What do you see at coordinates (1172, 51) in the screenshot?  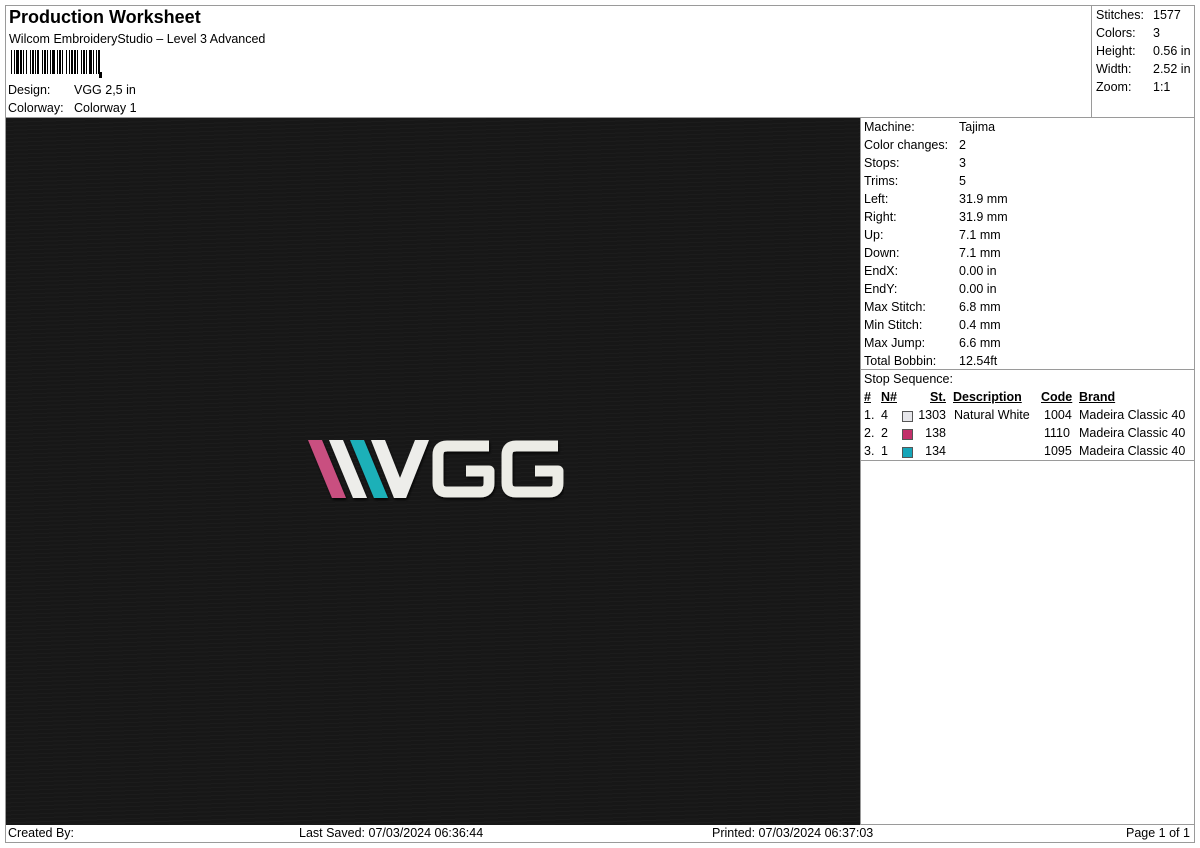 I see `summary-value: 0.56 in` at bounding box center [1172, 51].